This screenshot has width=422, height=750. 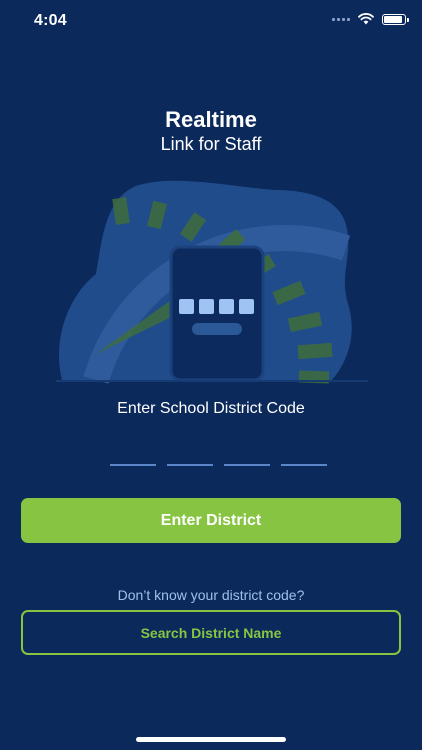 I want to click on status-icons, so click(x=370, y=19).